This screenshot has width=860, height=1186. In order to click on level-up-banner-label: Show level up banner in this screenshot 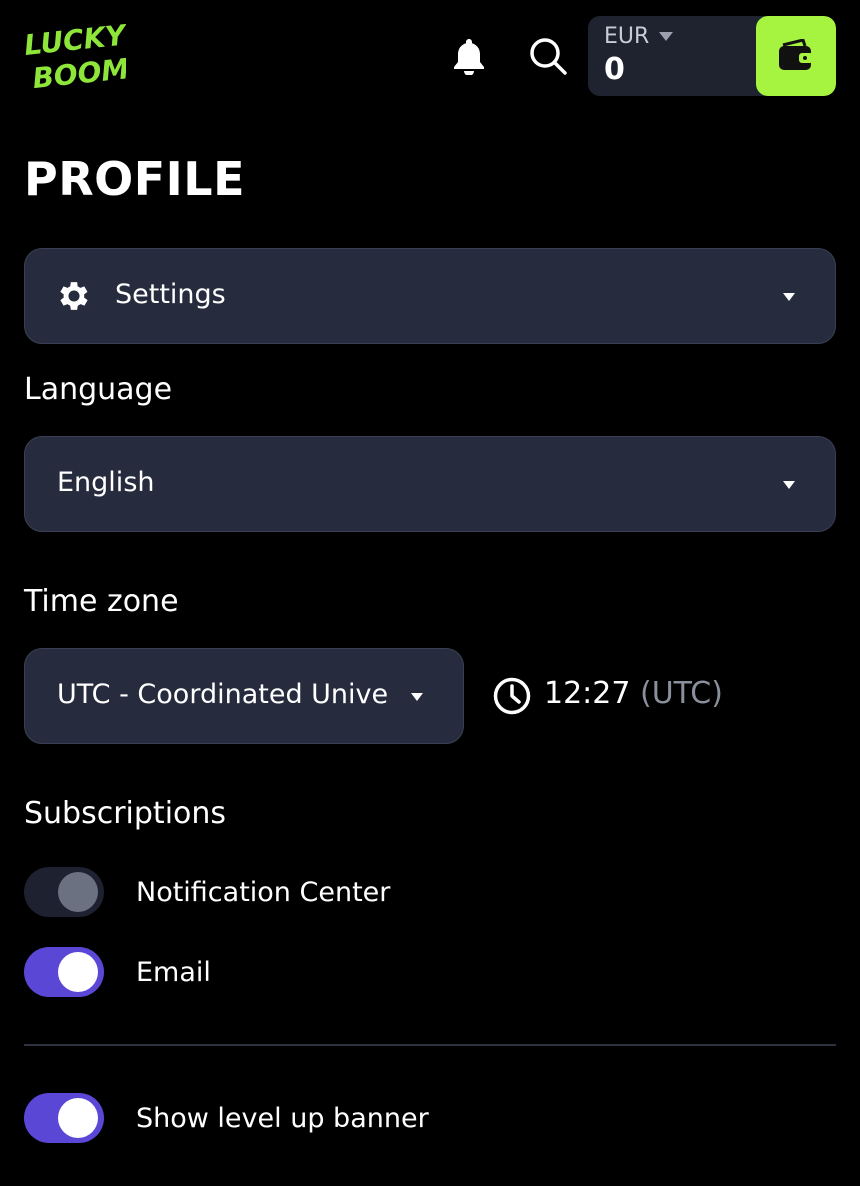, I will do `click(282, 1118)`.